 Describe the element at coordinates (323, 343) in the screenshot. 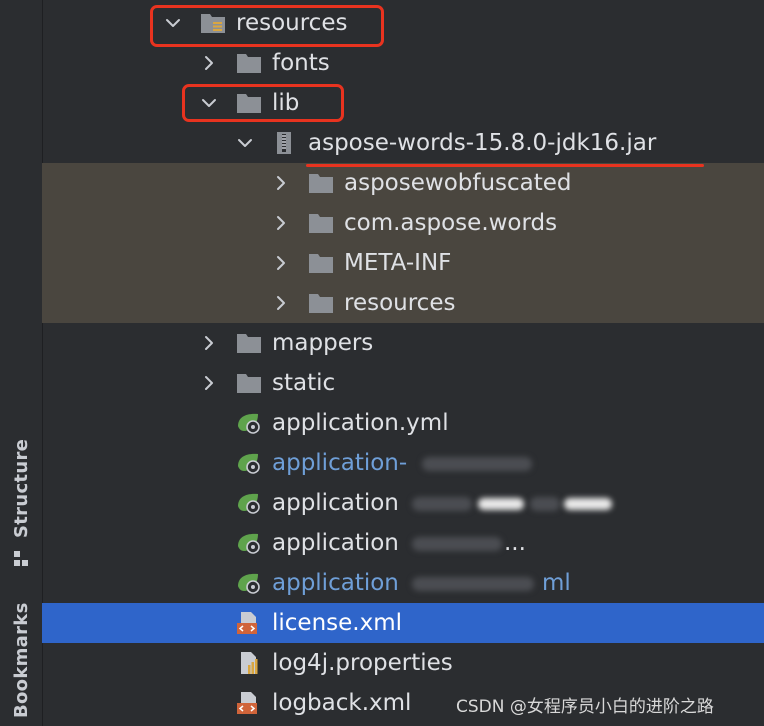

I see `tree-label-mappers: mappers` at that location.